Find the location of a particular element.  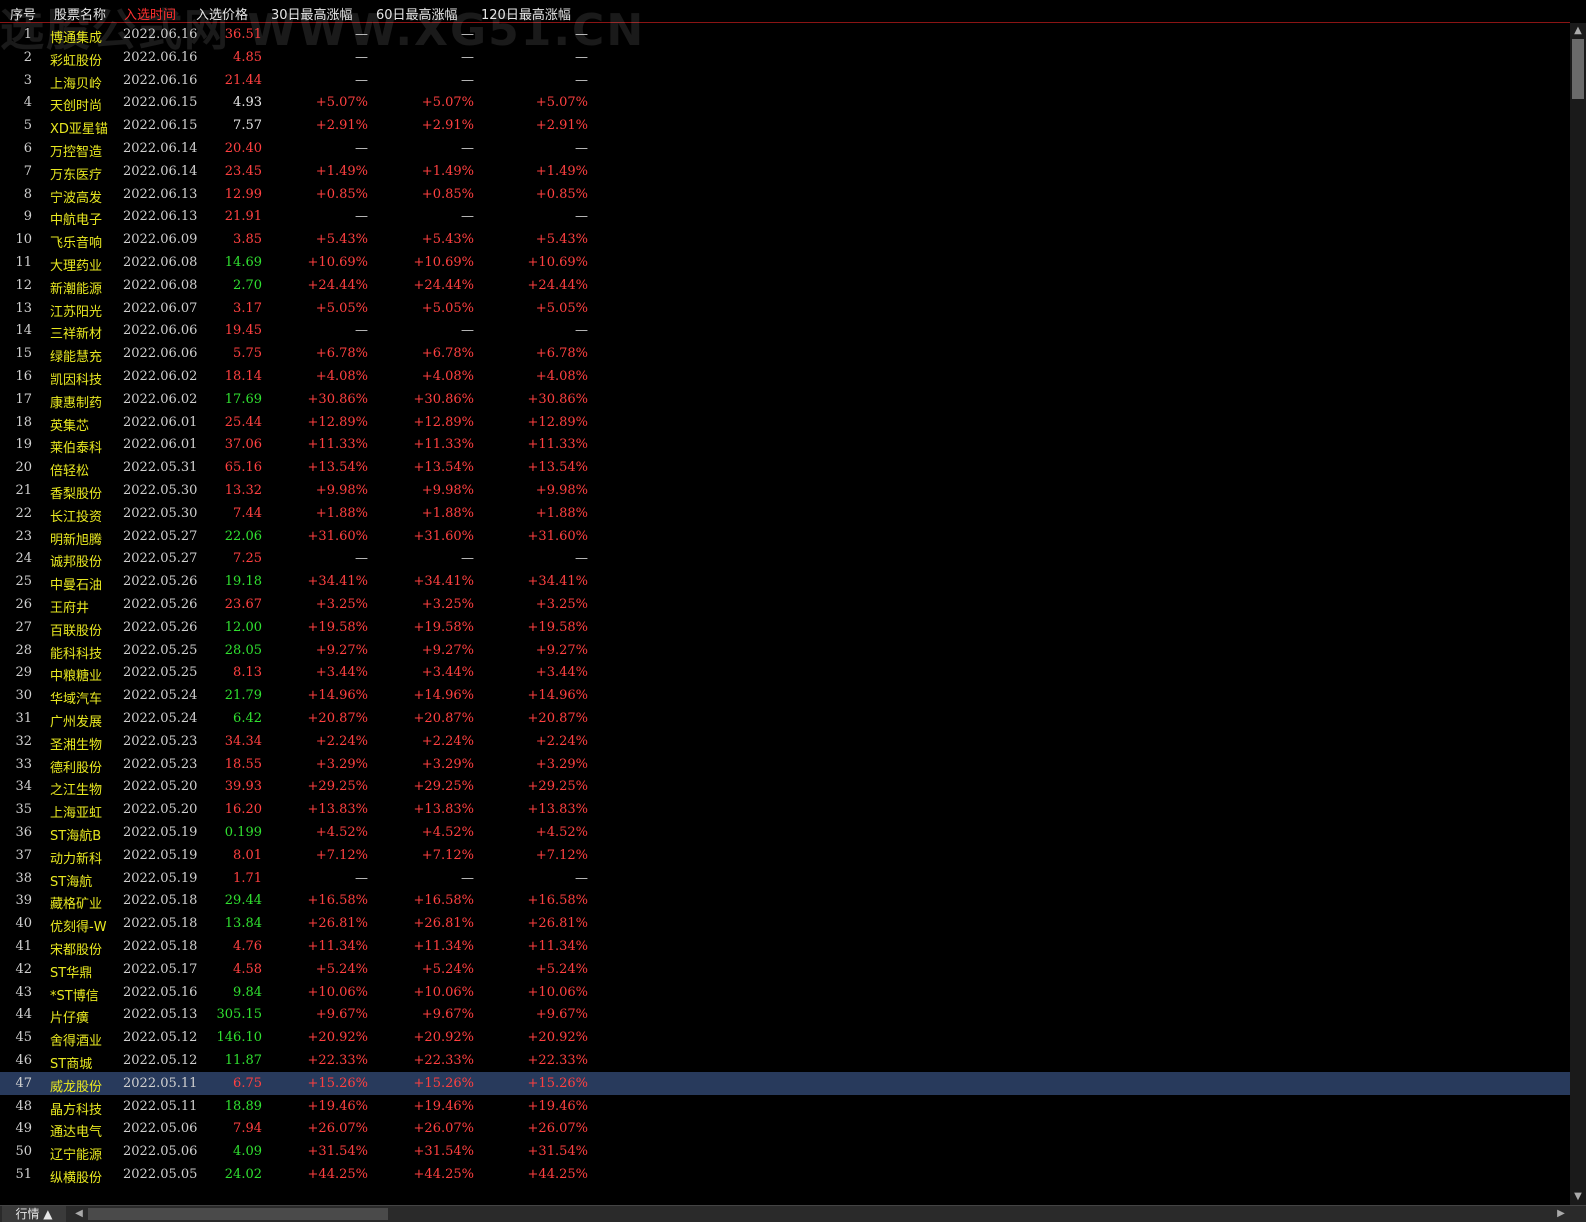

gain-60d: +3.25% is located at coordinates (447, 604).